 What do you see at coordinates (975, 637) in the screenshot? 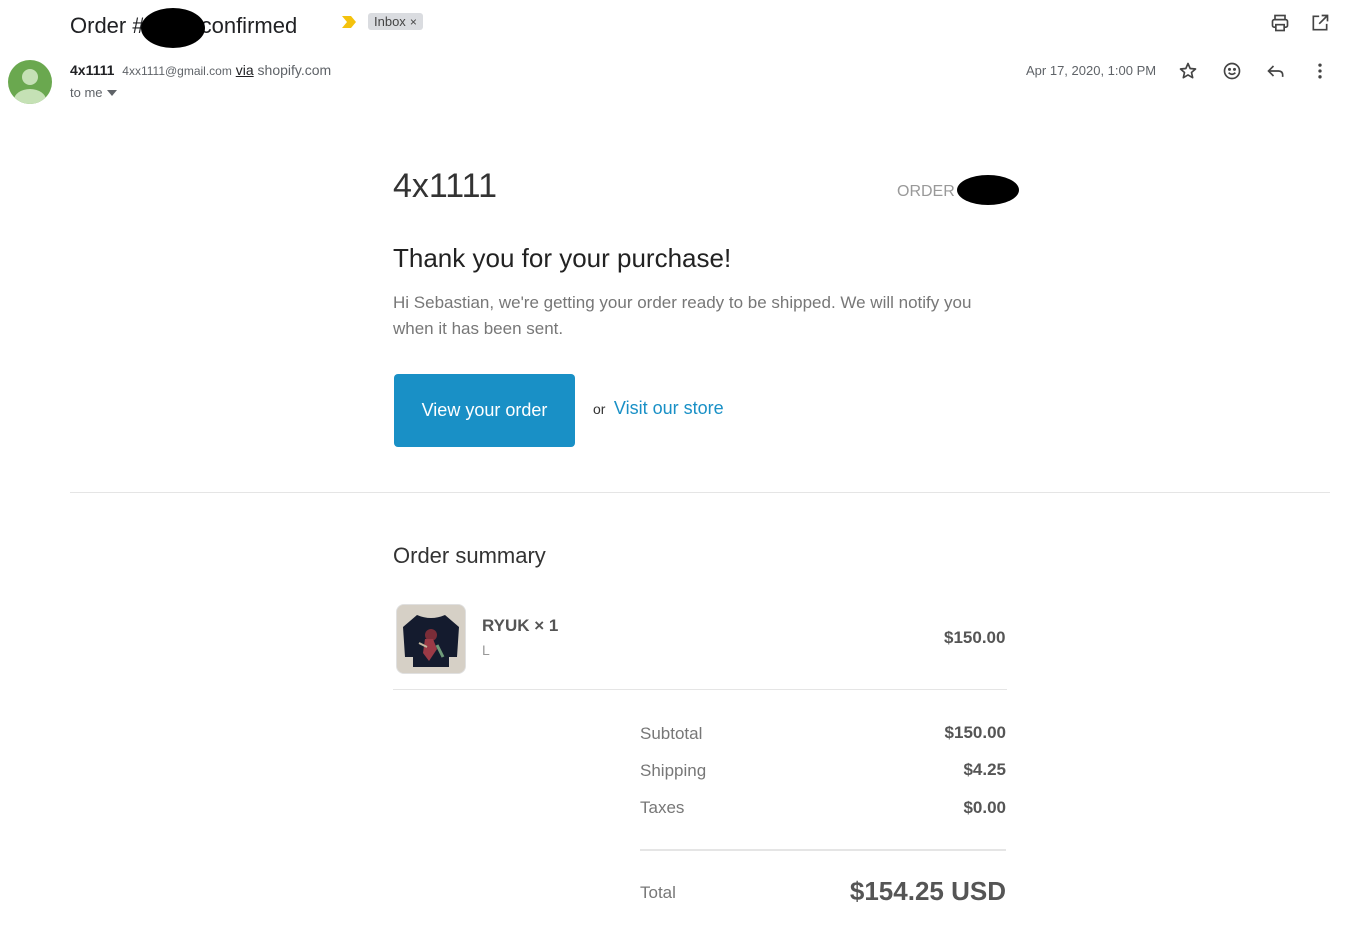
I see `item-price: $150.00` at bounding box center [975, 637].